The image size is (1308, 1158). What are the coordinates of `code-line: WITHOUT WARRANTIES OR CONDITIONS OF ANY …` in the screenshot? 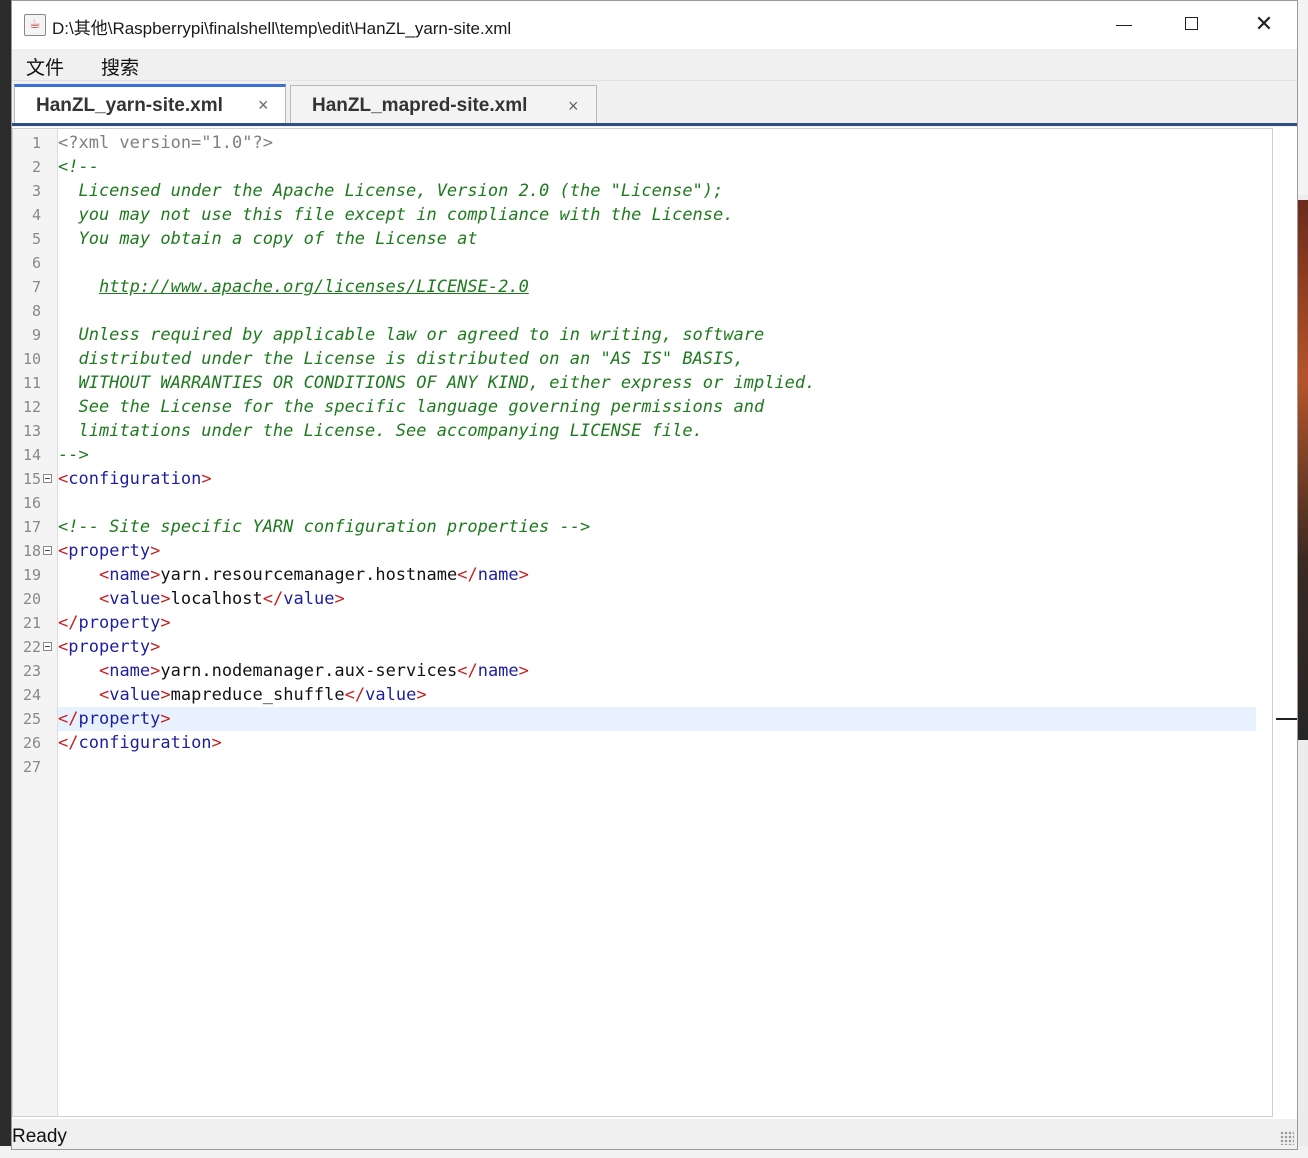 It's located at (665, 383).